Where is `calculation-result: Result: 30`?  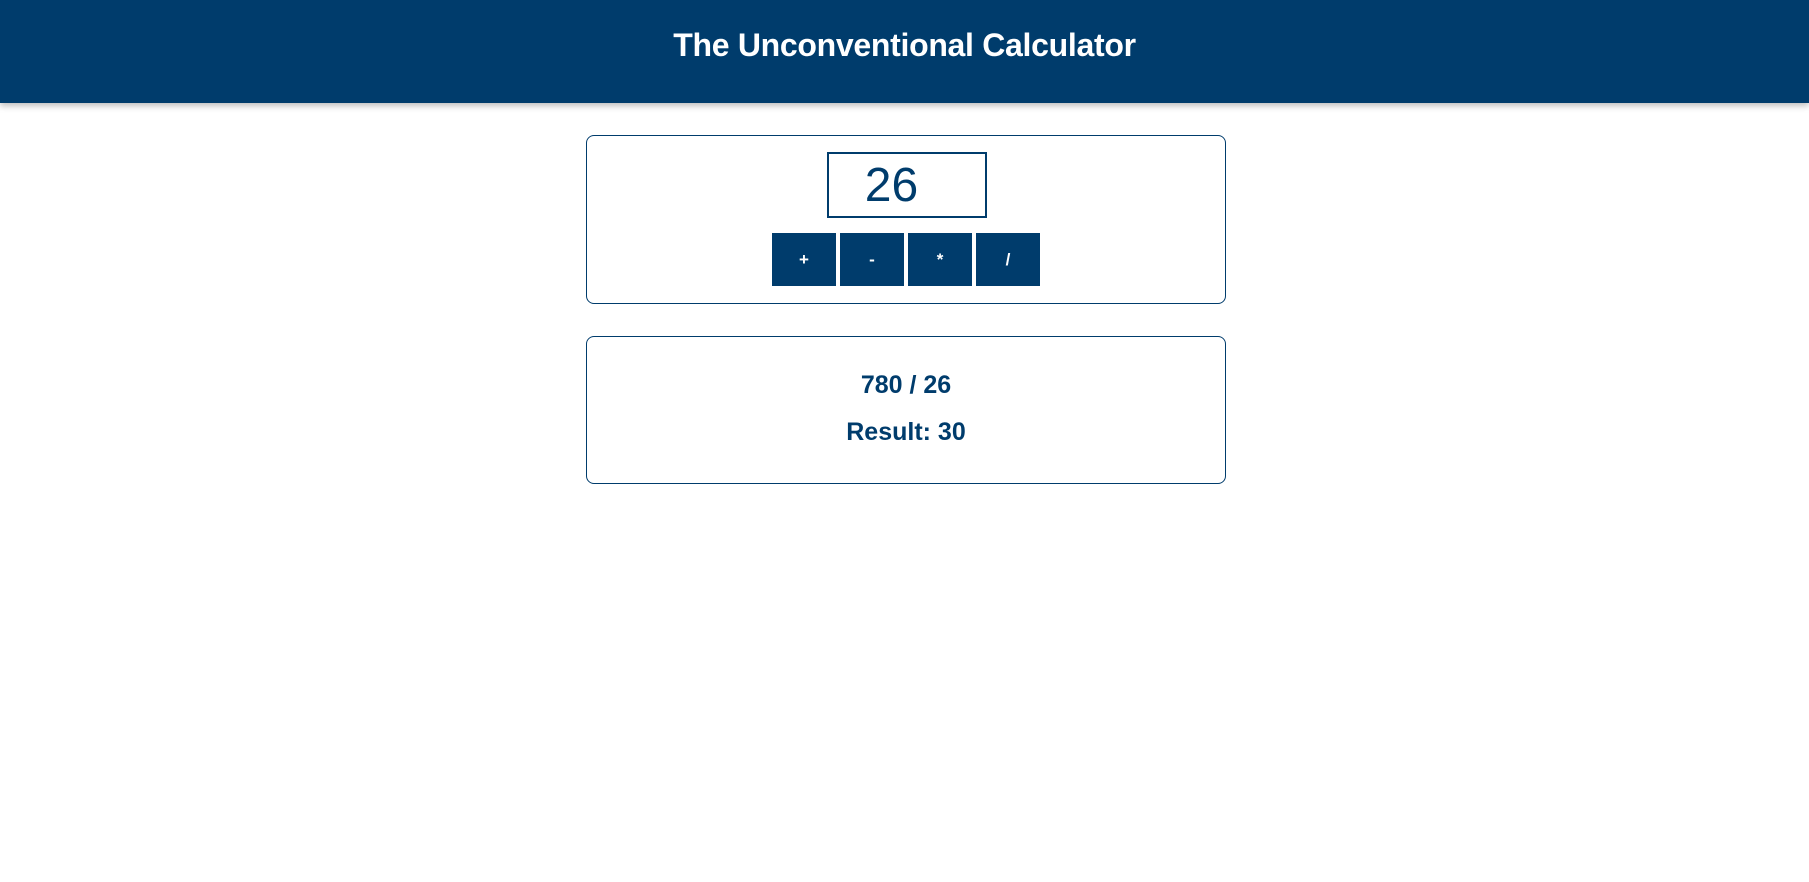 calculation-result: Result: 30 is located at coordinates (906, 432).